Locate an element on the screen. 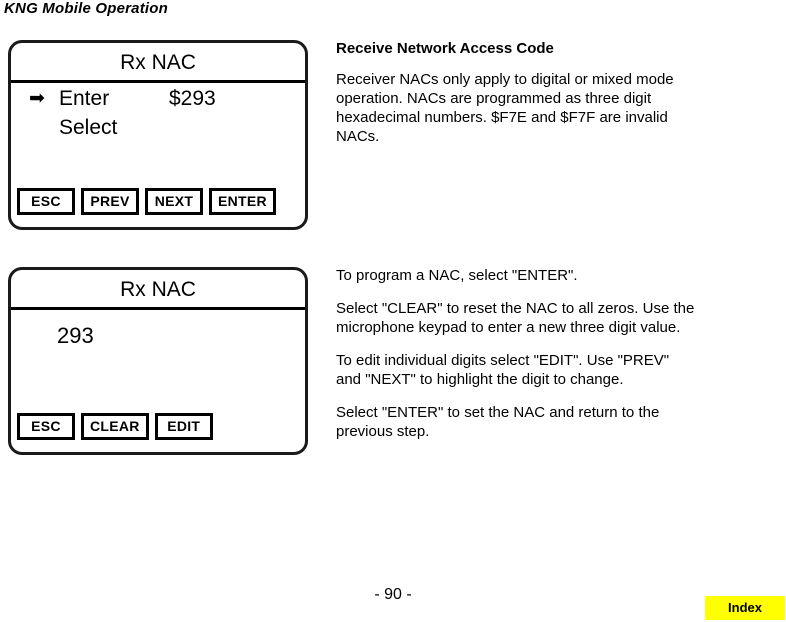 This screenshot has height=622, width=786. nac-value-display: 293 is located at coordinates (75, 335).